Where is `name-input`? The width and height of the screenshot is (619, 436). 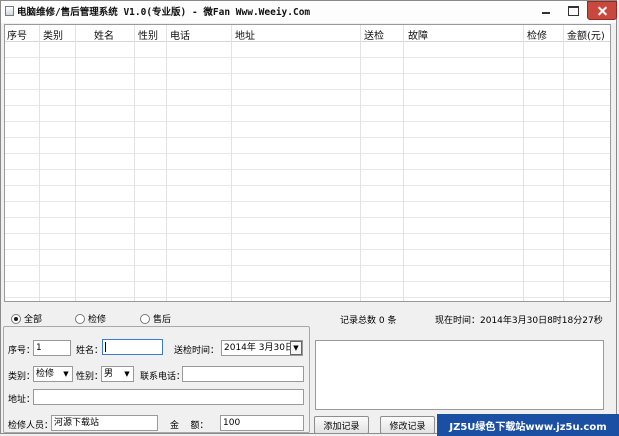 name-input is located at coordinates (132, 347).